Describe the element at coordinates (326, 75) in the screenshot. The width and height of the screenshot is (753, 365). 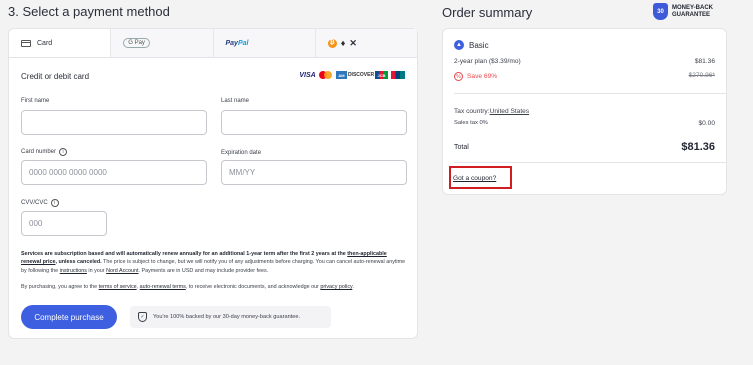
I see `mastercard-icon` at that location.